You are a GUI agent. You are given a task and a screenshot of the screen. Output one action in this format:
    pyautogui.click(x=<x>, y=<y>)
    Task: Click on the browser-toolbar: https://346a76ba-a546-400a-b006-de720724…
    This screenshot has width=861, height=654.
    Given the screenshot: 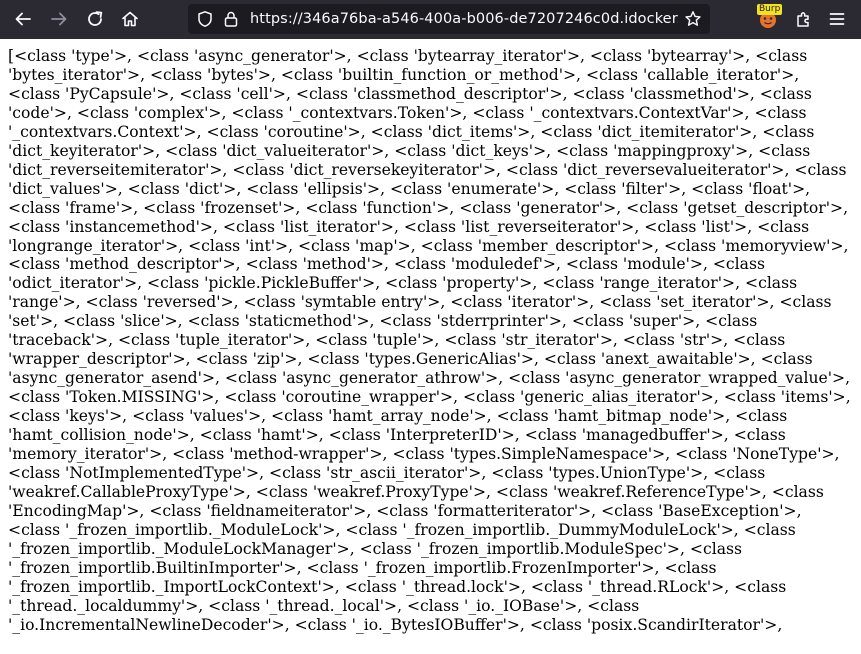 What is the action you would take?
    pyautogui.click(x=430, y=19)
    